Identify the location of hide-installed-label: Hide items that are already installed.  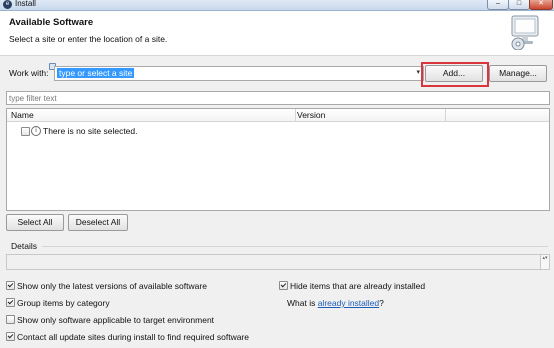
(357, 286).